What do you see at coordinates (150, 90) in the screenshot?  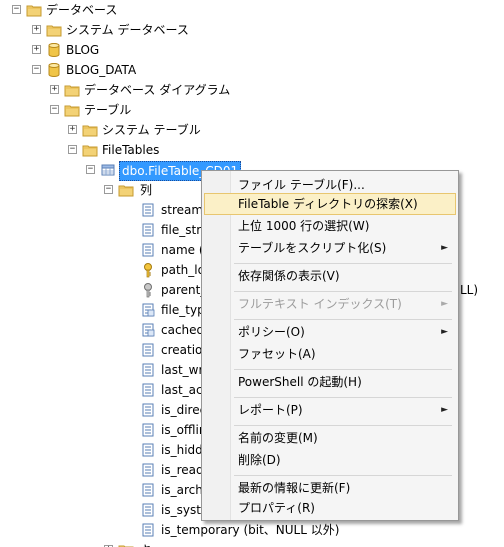 I see `tree-node-diagrams: + データベース ダイアグラム` at bounding box center [150, 90].